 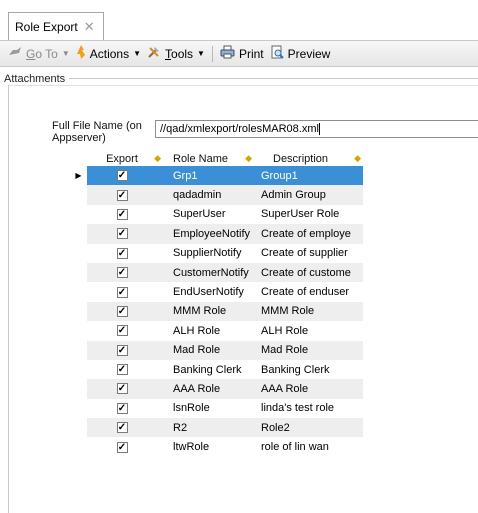 I want to click on goto-label: Go To, so click(x=42, y=53).